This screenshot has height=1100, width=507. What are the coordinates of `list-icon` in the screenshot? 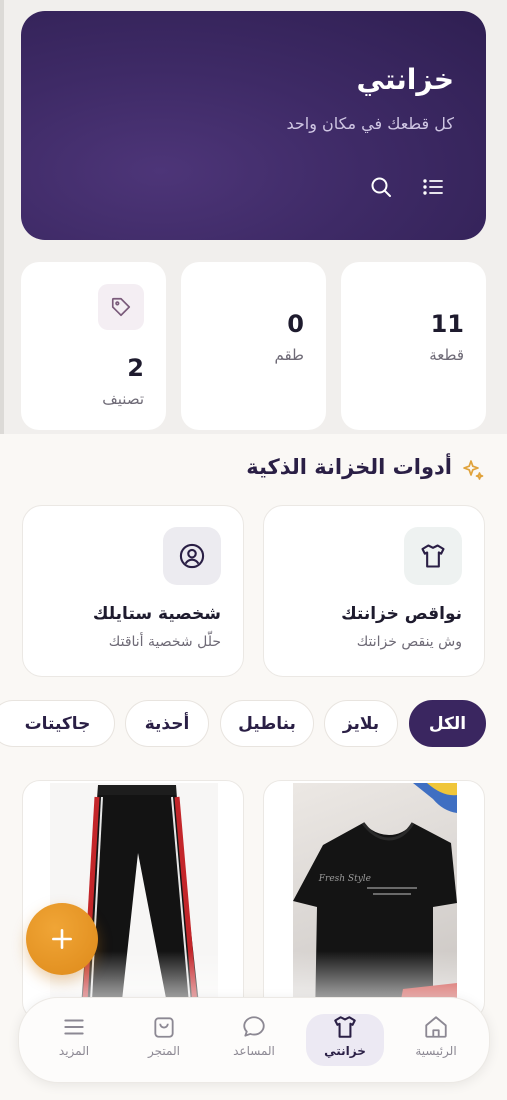 It's located at (433, 187).